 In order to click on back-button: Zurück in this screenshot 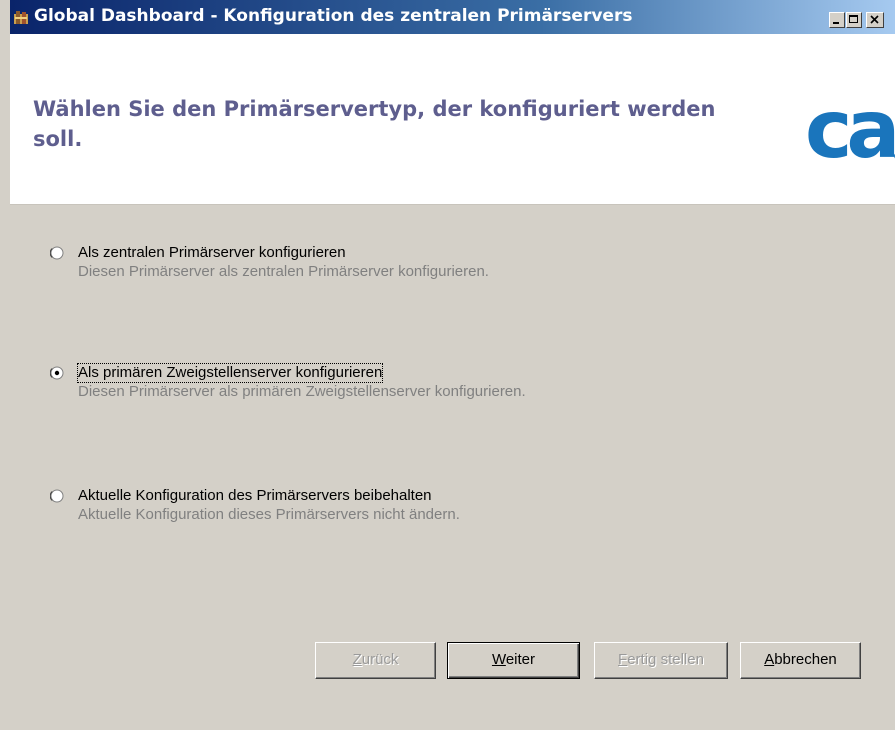, I will do `click(375, 660)`.